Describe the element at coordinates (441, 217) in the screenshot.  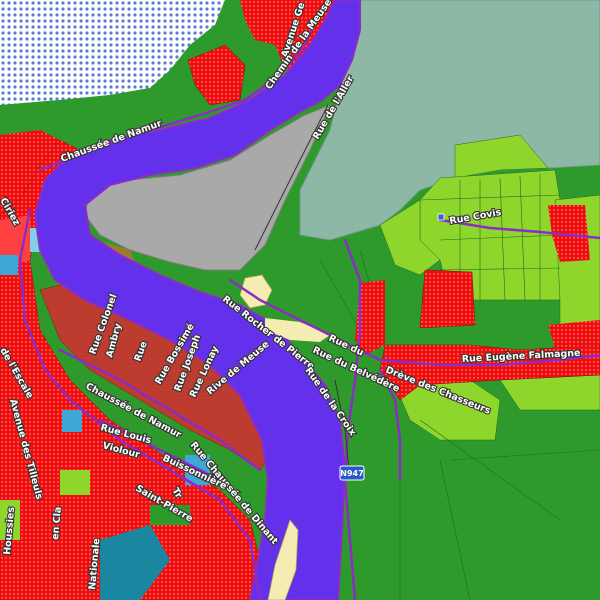
I see `marker-icon` at that location.